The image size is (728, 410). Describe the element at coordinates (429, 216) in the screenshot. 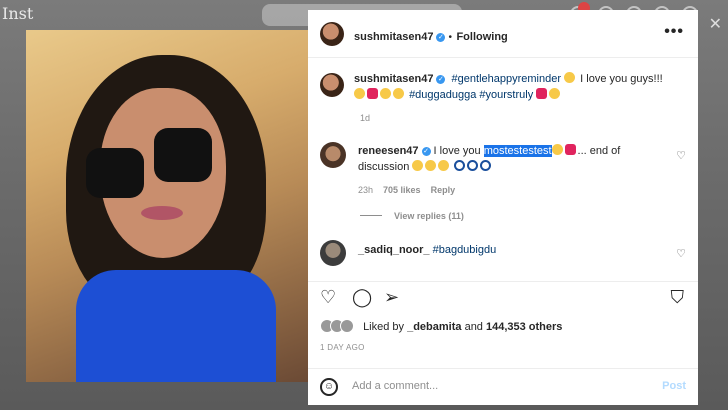

I see `view-replies-button: View replies (11)` at that location.